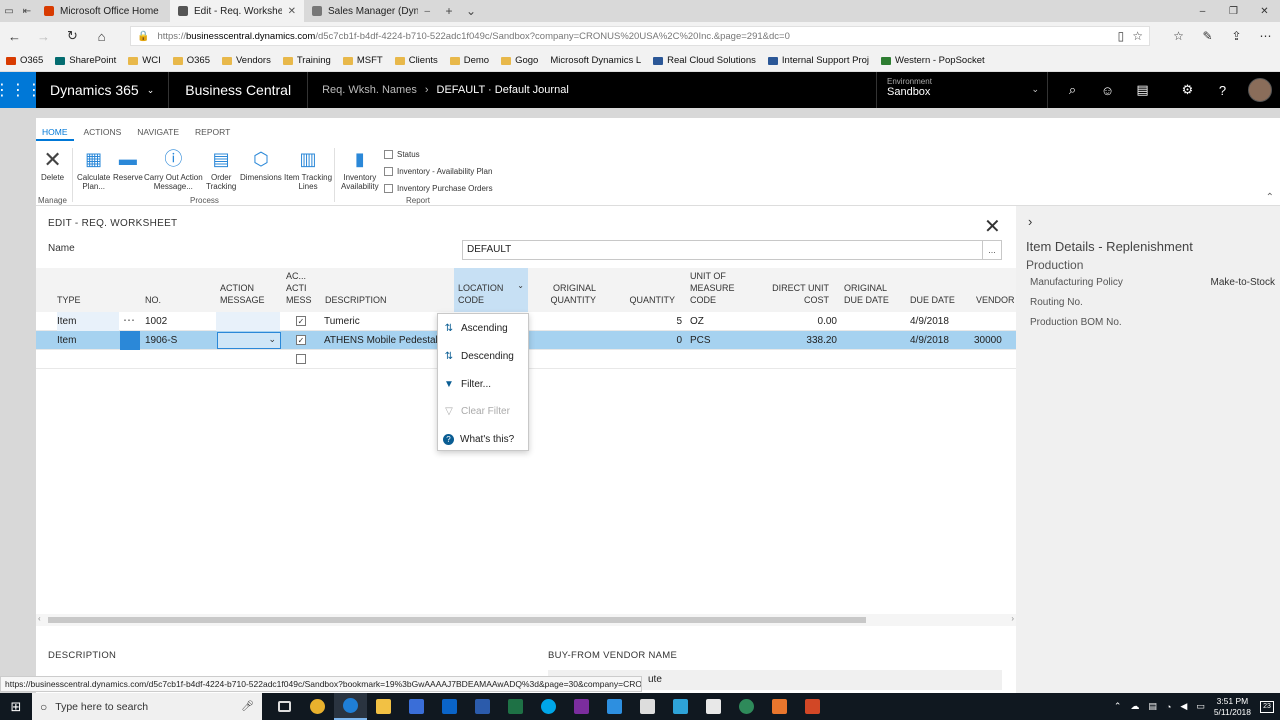 This screenshot has width=1280, height=720. Describe the element at coordinates (9, 11) in the screenshot. I see `tab-aside-icon: ▭` at that location.